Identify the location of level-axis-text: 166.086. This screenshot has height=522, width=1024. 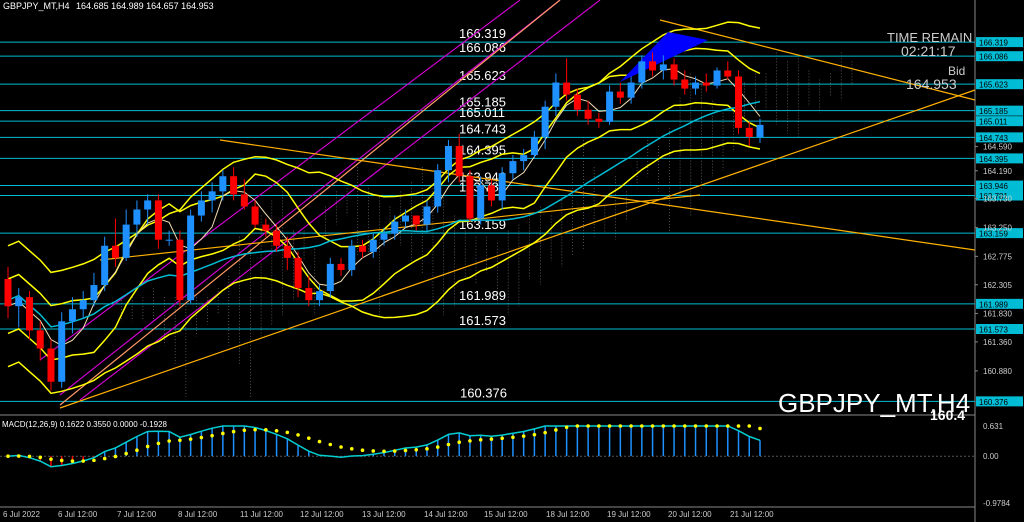
(993, 57).